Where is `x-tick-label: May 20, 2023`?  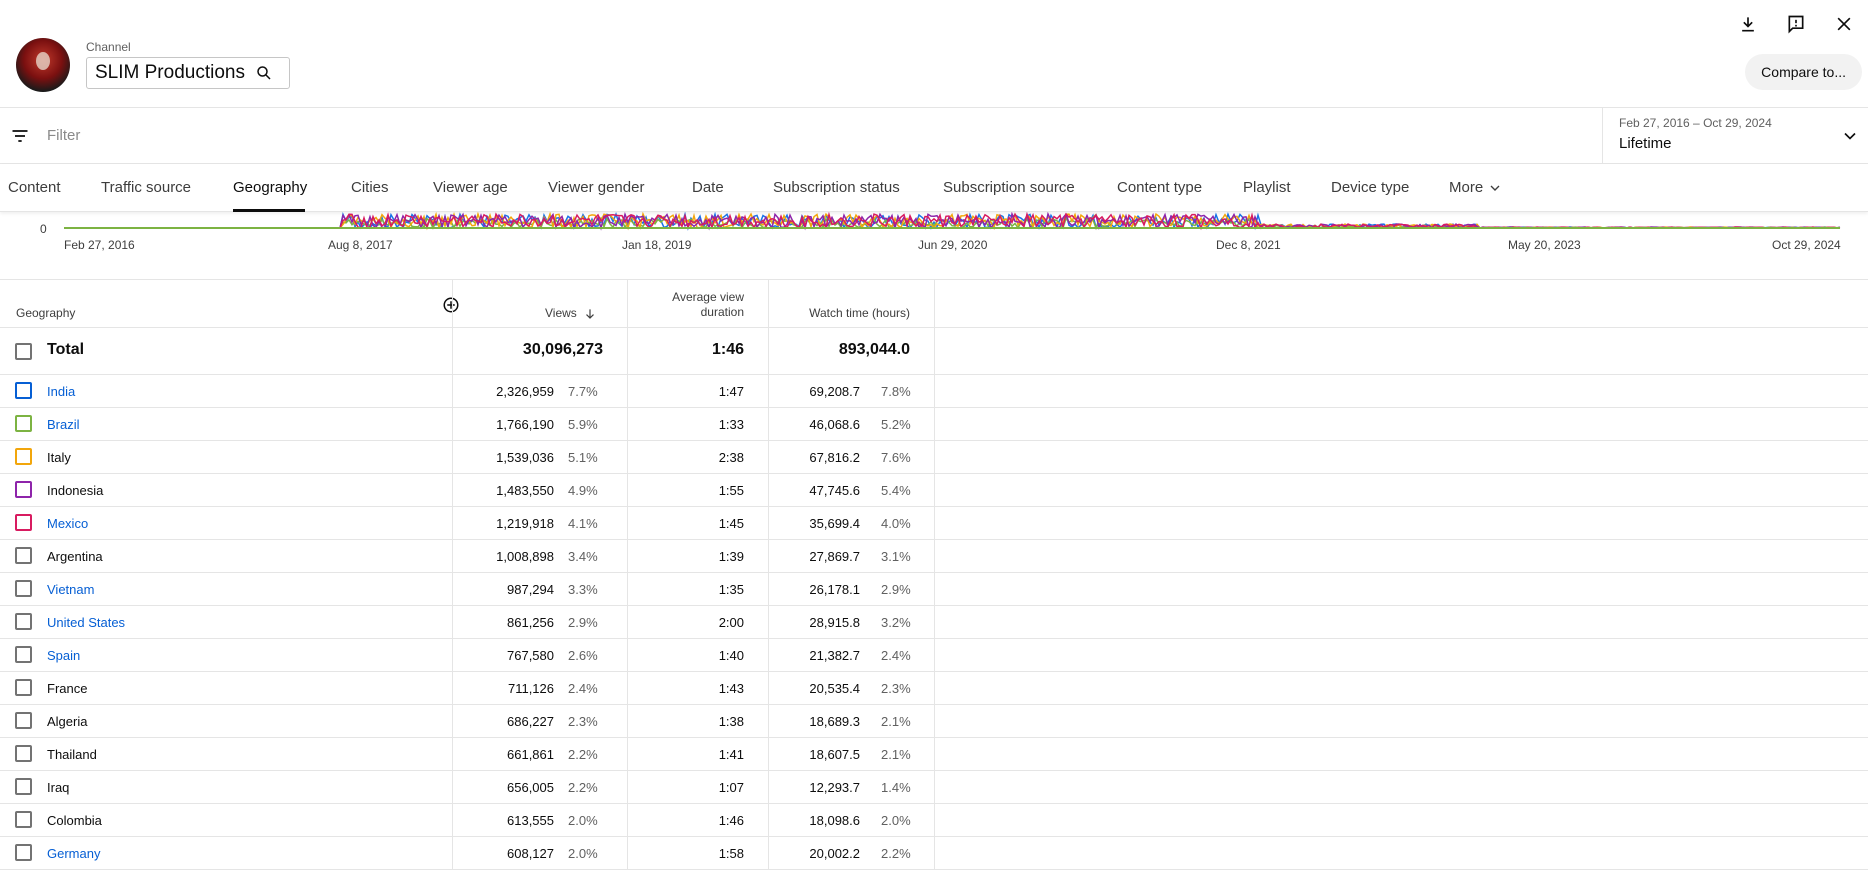 x-tick-label: May 20, 2023 is located at coordinates (1544, 245).